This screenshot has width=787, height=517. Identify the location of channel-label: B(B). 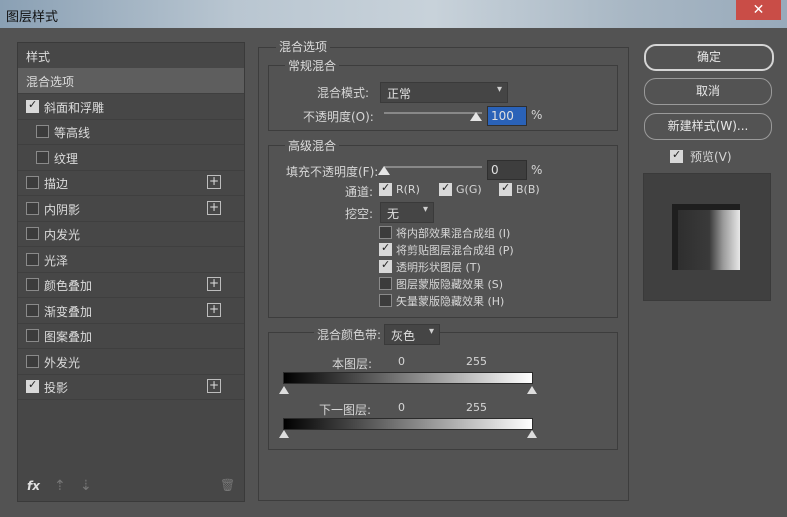
(528, 189).